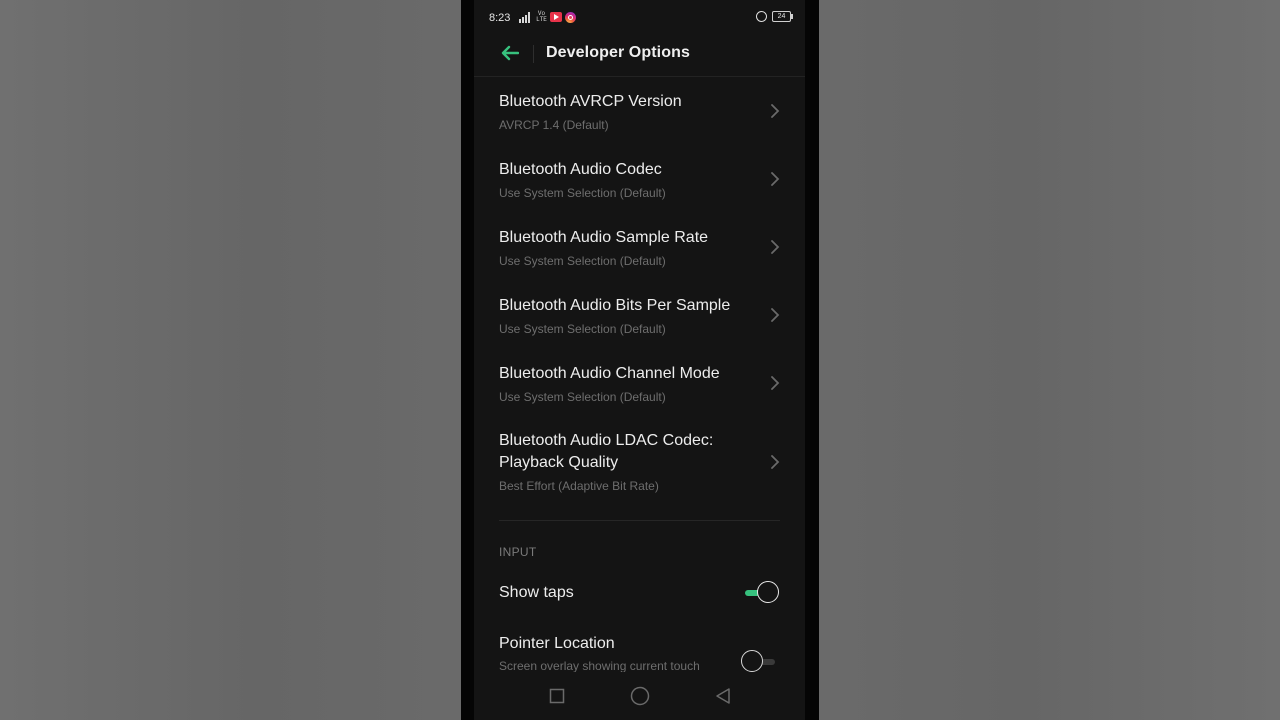 The width and height of the screenshot is (1280, 720). What do you see at coordinates (599, 666) in the screenshot?
I see `setting-summary: Screen overlay showing current touch` at bounding box center [599, 666].